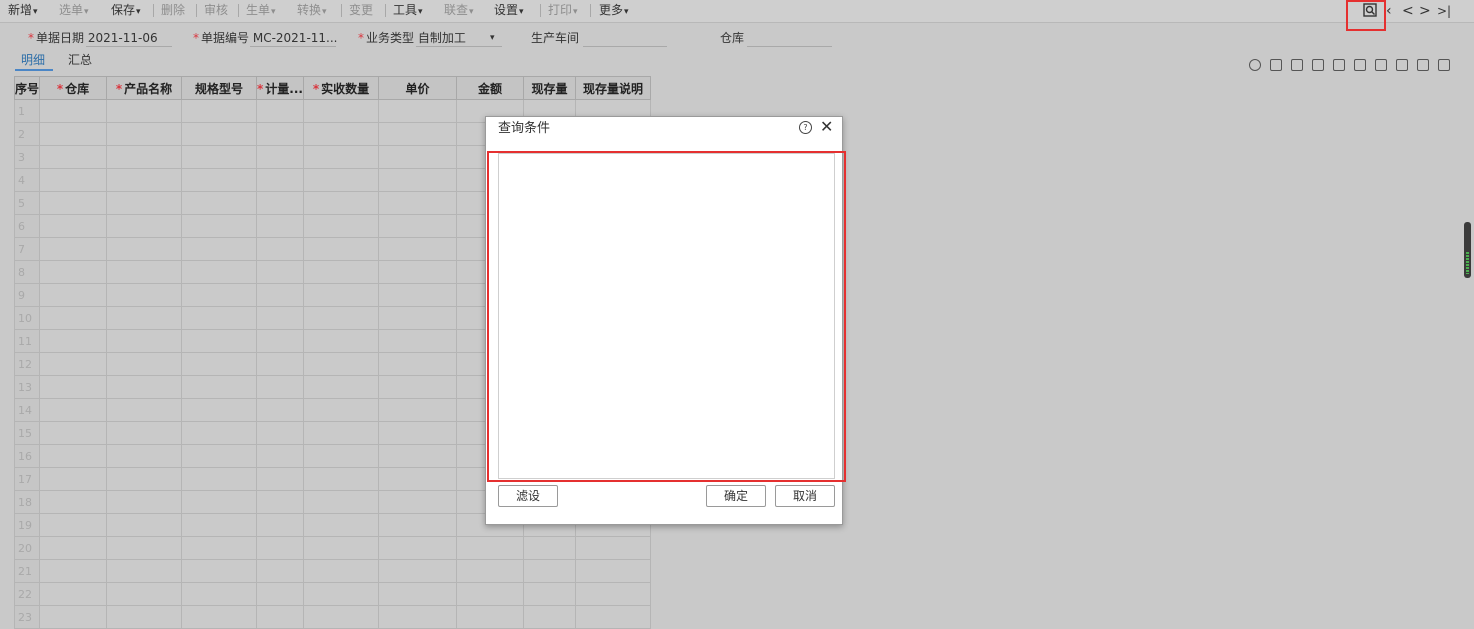 The height and width of the screenshot is (629, 1474). I want to click on menu-10: 设置▾, so click(509, 11).